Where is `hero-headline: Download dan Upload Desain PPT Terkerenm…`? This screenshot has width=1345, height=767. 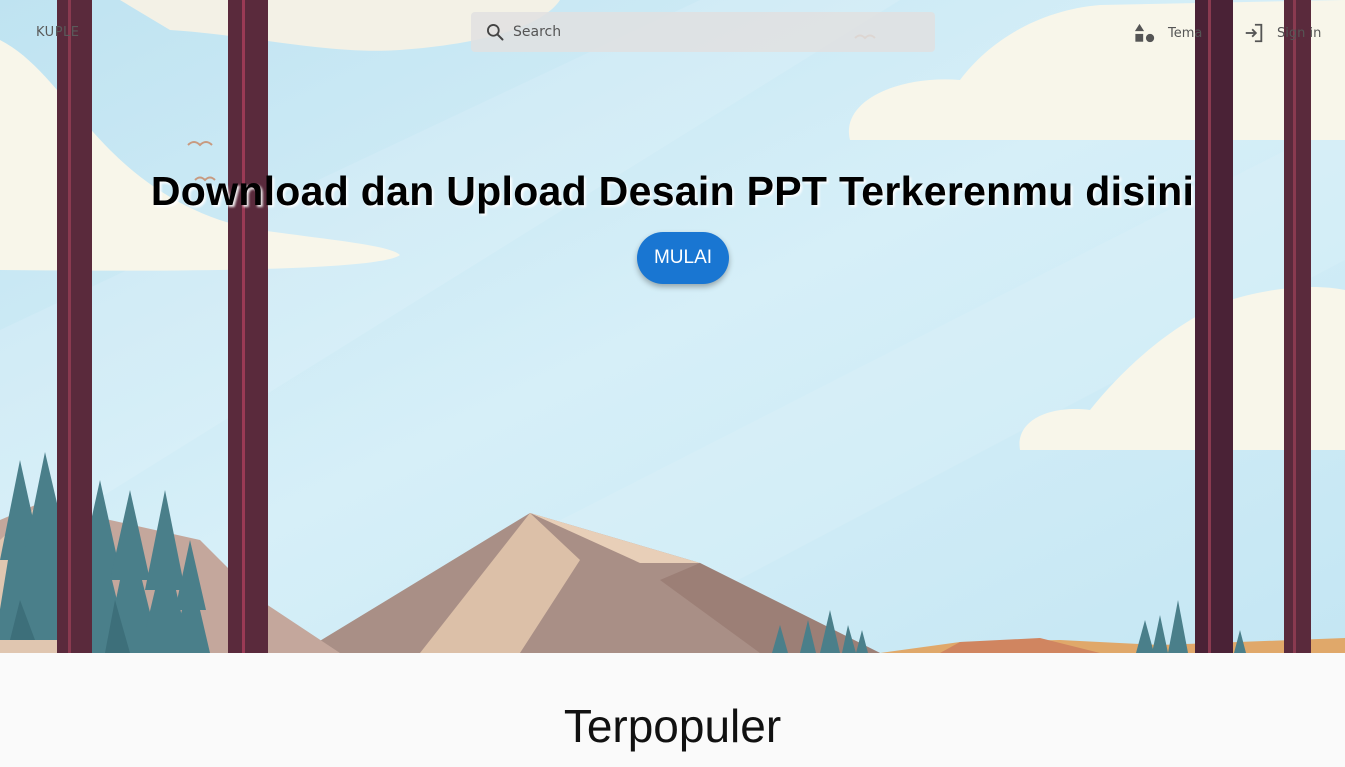
hero-headline: Download dan Upload Desain PPT Terkerenm… is located at coordinates (672, 191).